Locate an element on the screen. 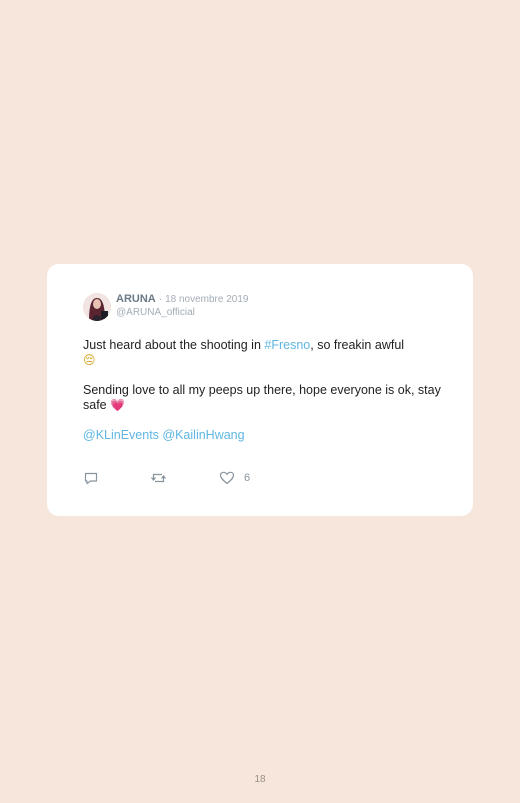 Image resolution: width=520 pixels, height=803 pixels. heart-emoji: 💗 is located at coordinates (118, 405).